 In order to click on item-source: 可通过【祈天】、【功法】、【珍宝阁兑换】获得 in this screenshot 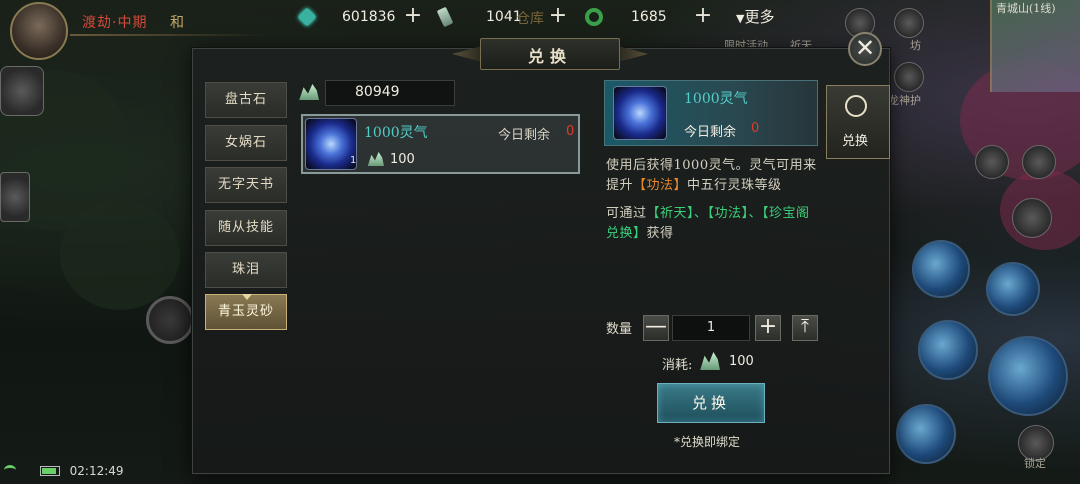, I will do `click(708, 223)`.